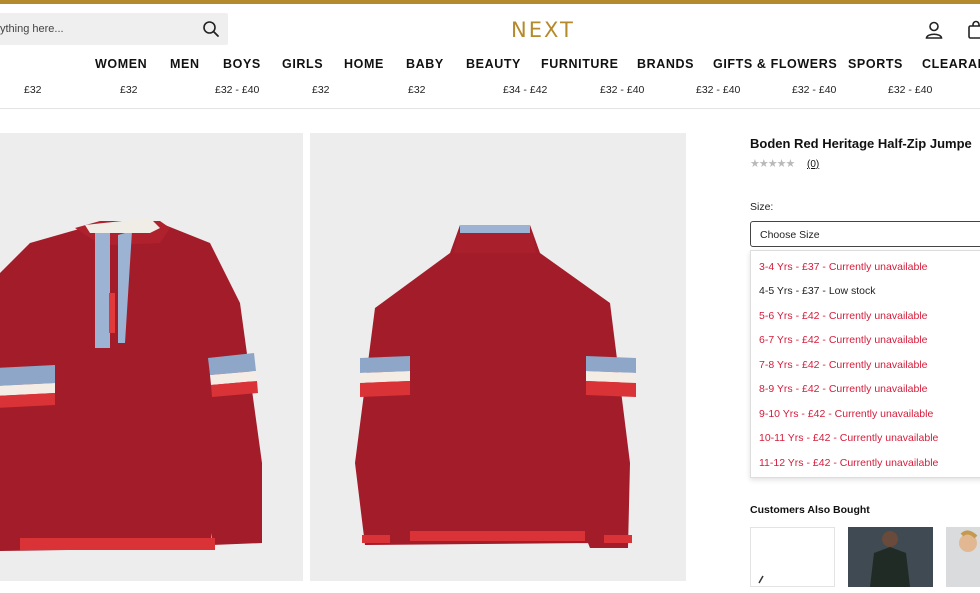 The width and height of the screenshot is (980, 593). What do you see at coordinates (861, 143) in the screenshot?
I see `product-title: Boden Red Heritage Half-Zip Jumpe` at bounding box center [861, 143].